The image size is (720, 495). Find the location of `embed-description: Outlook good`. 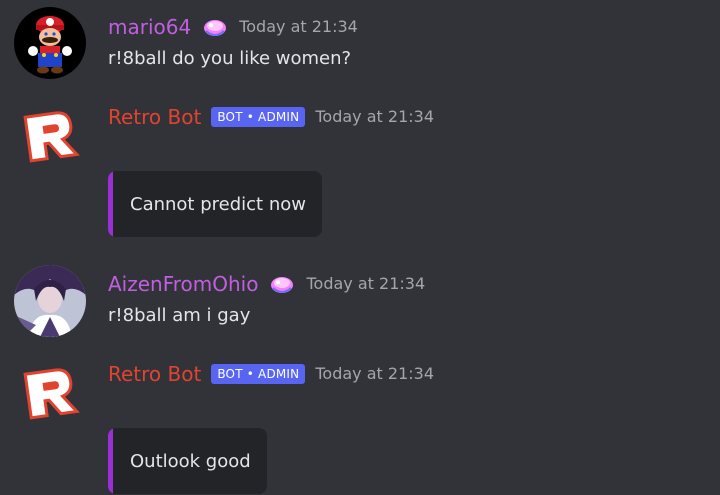

embed-description: Outlook good is located at coordinates (190, 461).